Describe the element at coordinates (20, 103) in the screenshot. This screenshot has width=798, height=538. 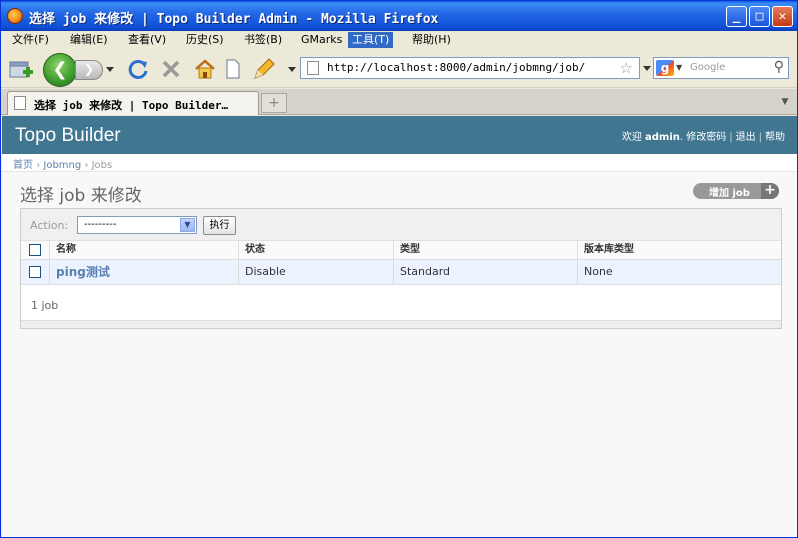
I see `tab-favicon-icon` at that location.